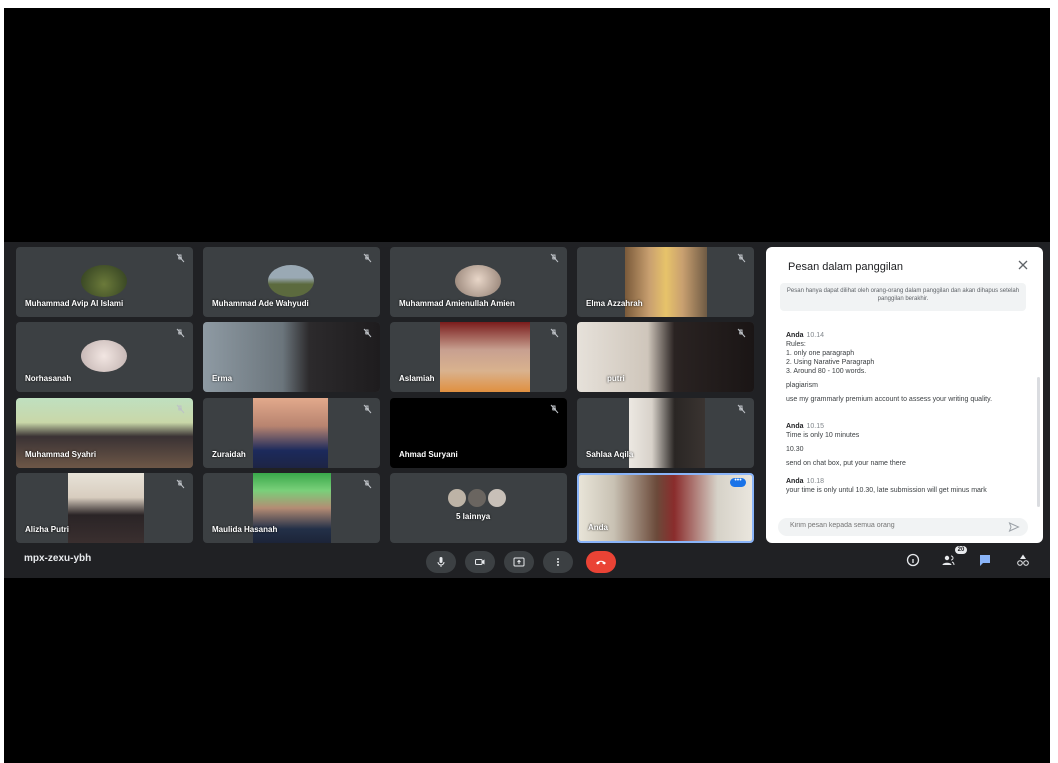 This screenshot has width=1058, height=763. I want to click on participant-tile: Sahlaa Aqila, so click(665, 433).